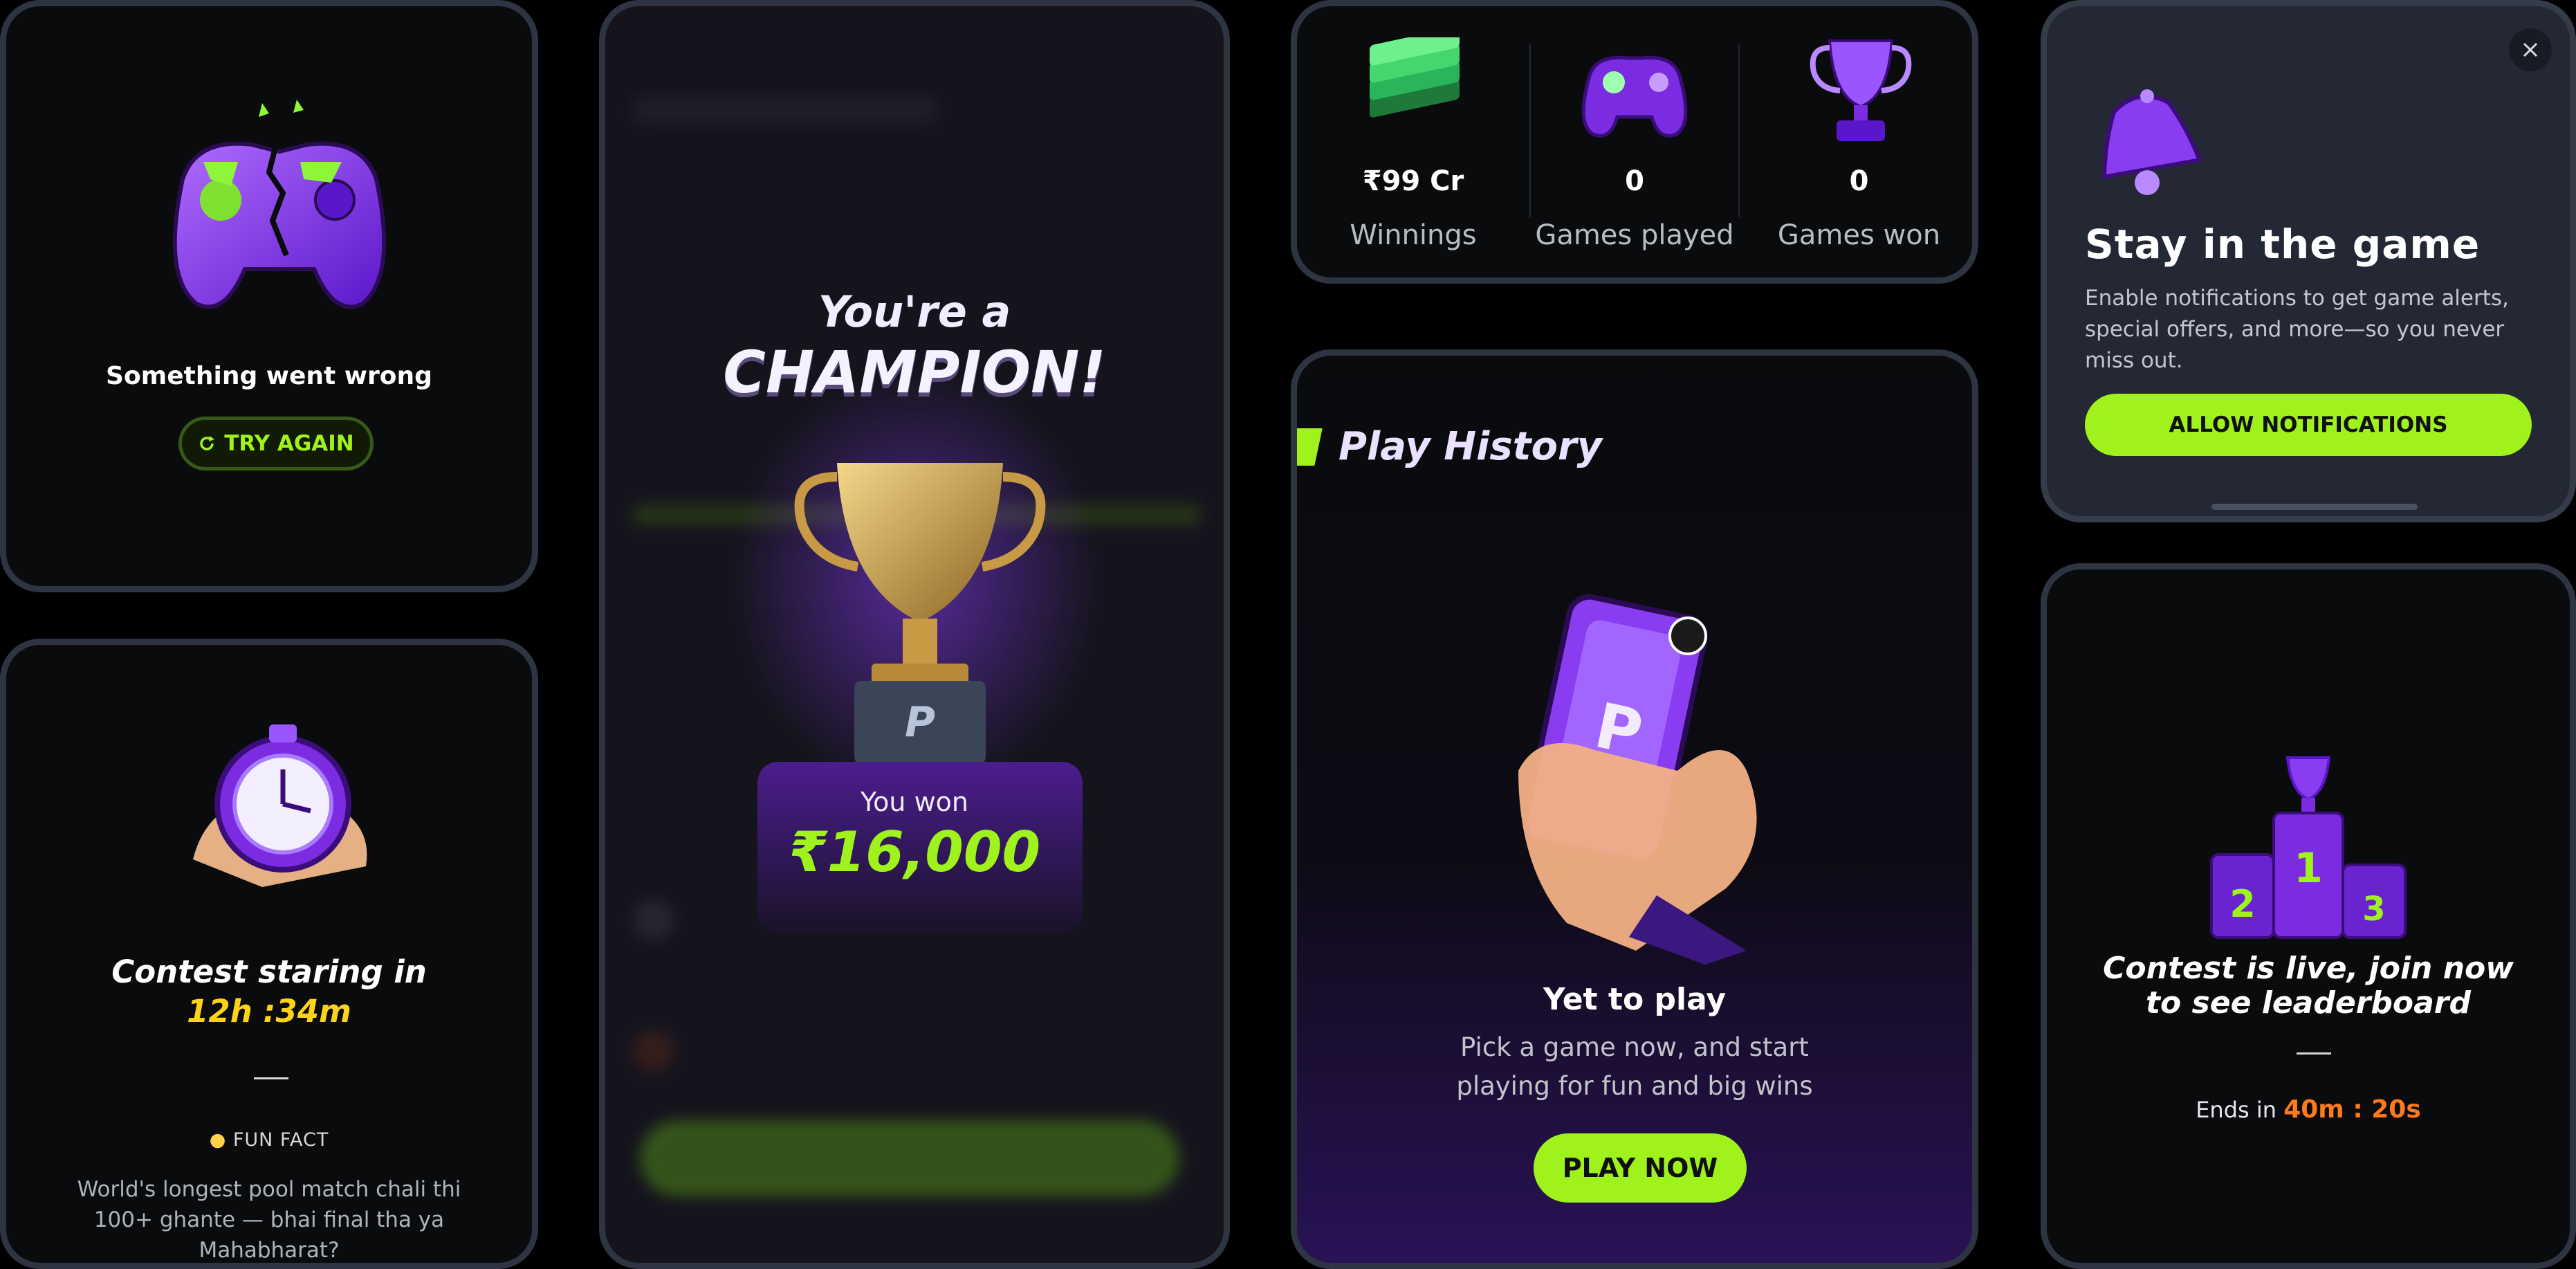 The width and height of the screenshot is (2576, 1269). What do you see at coordinates (2373, 909) in the screenshot?
I see `podium-third: 3` at bounding box center [2373, 909].